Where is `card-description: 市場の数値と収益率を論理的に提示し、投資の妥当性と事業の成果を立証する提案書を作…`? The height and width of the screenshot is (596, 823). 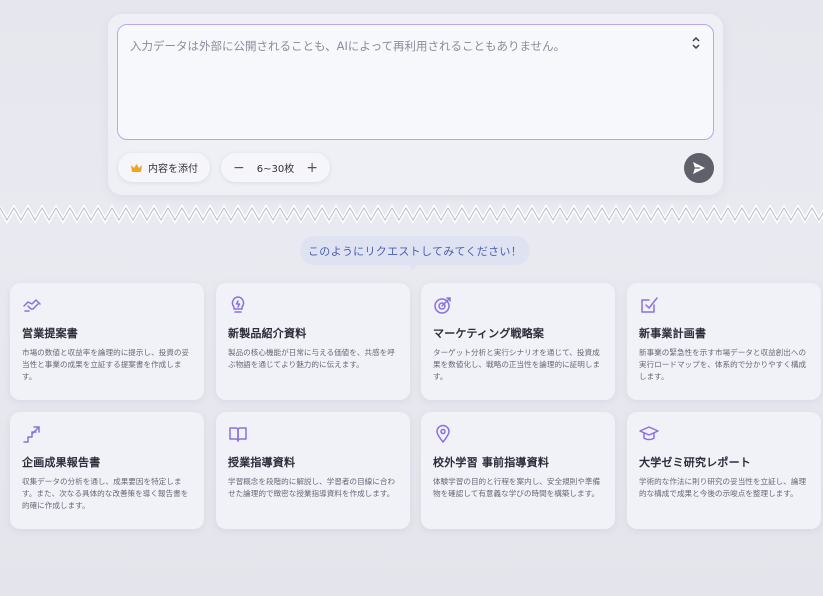 card-description: 市場の数値と収益率を論理的に提示し、投資の妥当性と事業の成果を立証する提案書を作… is located at coordinates (106, 364).